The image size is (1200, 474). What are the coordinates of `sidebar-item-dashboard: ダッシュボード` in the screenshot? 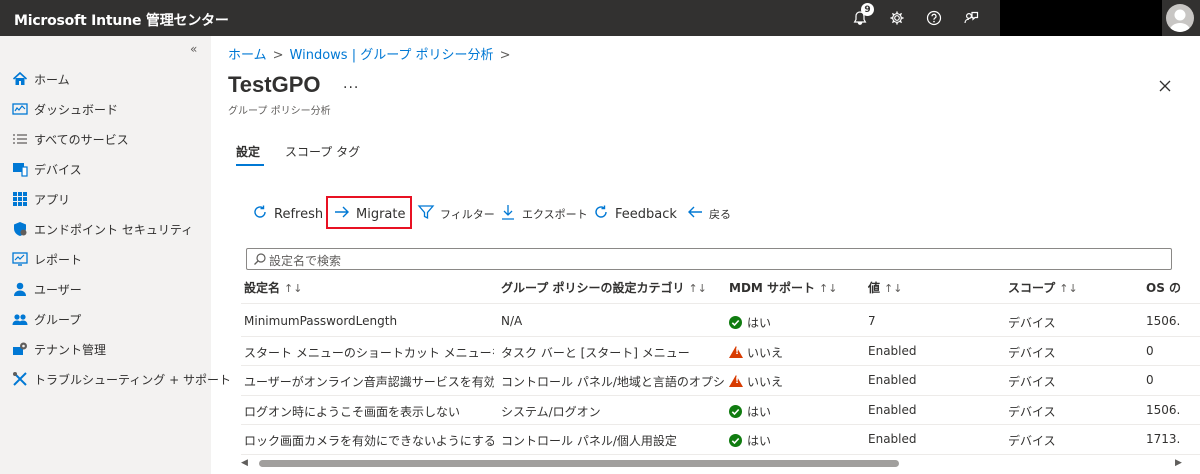 It's located at (105, 109).